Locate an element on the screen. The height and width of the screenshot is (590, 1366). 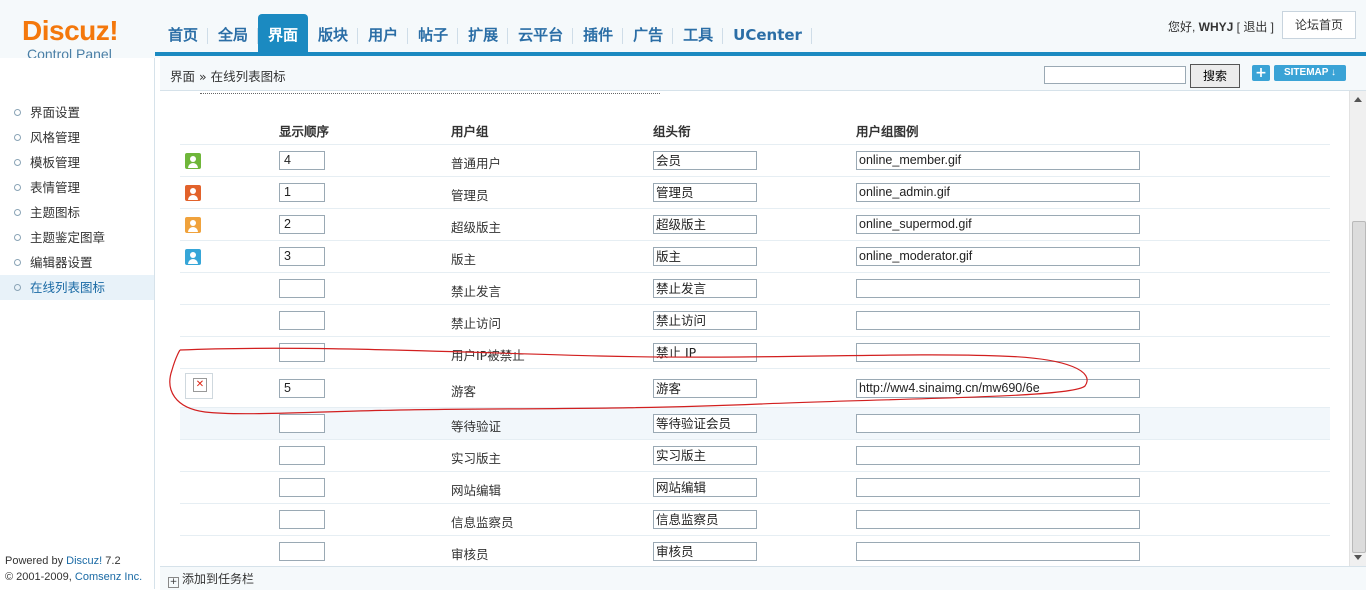
group-image-input: online_supermod.gif is located at coordinates (998, 224).